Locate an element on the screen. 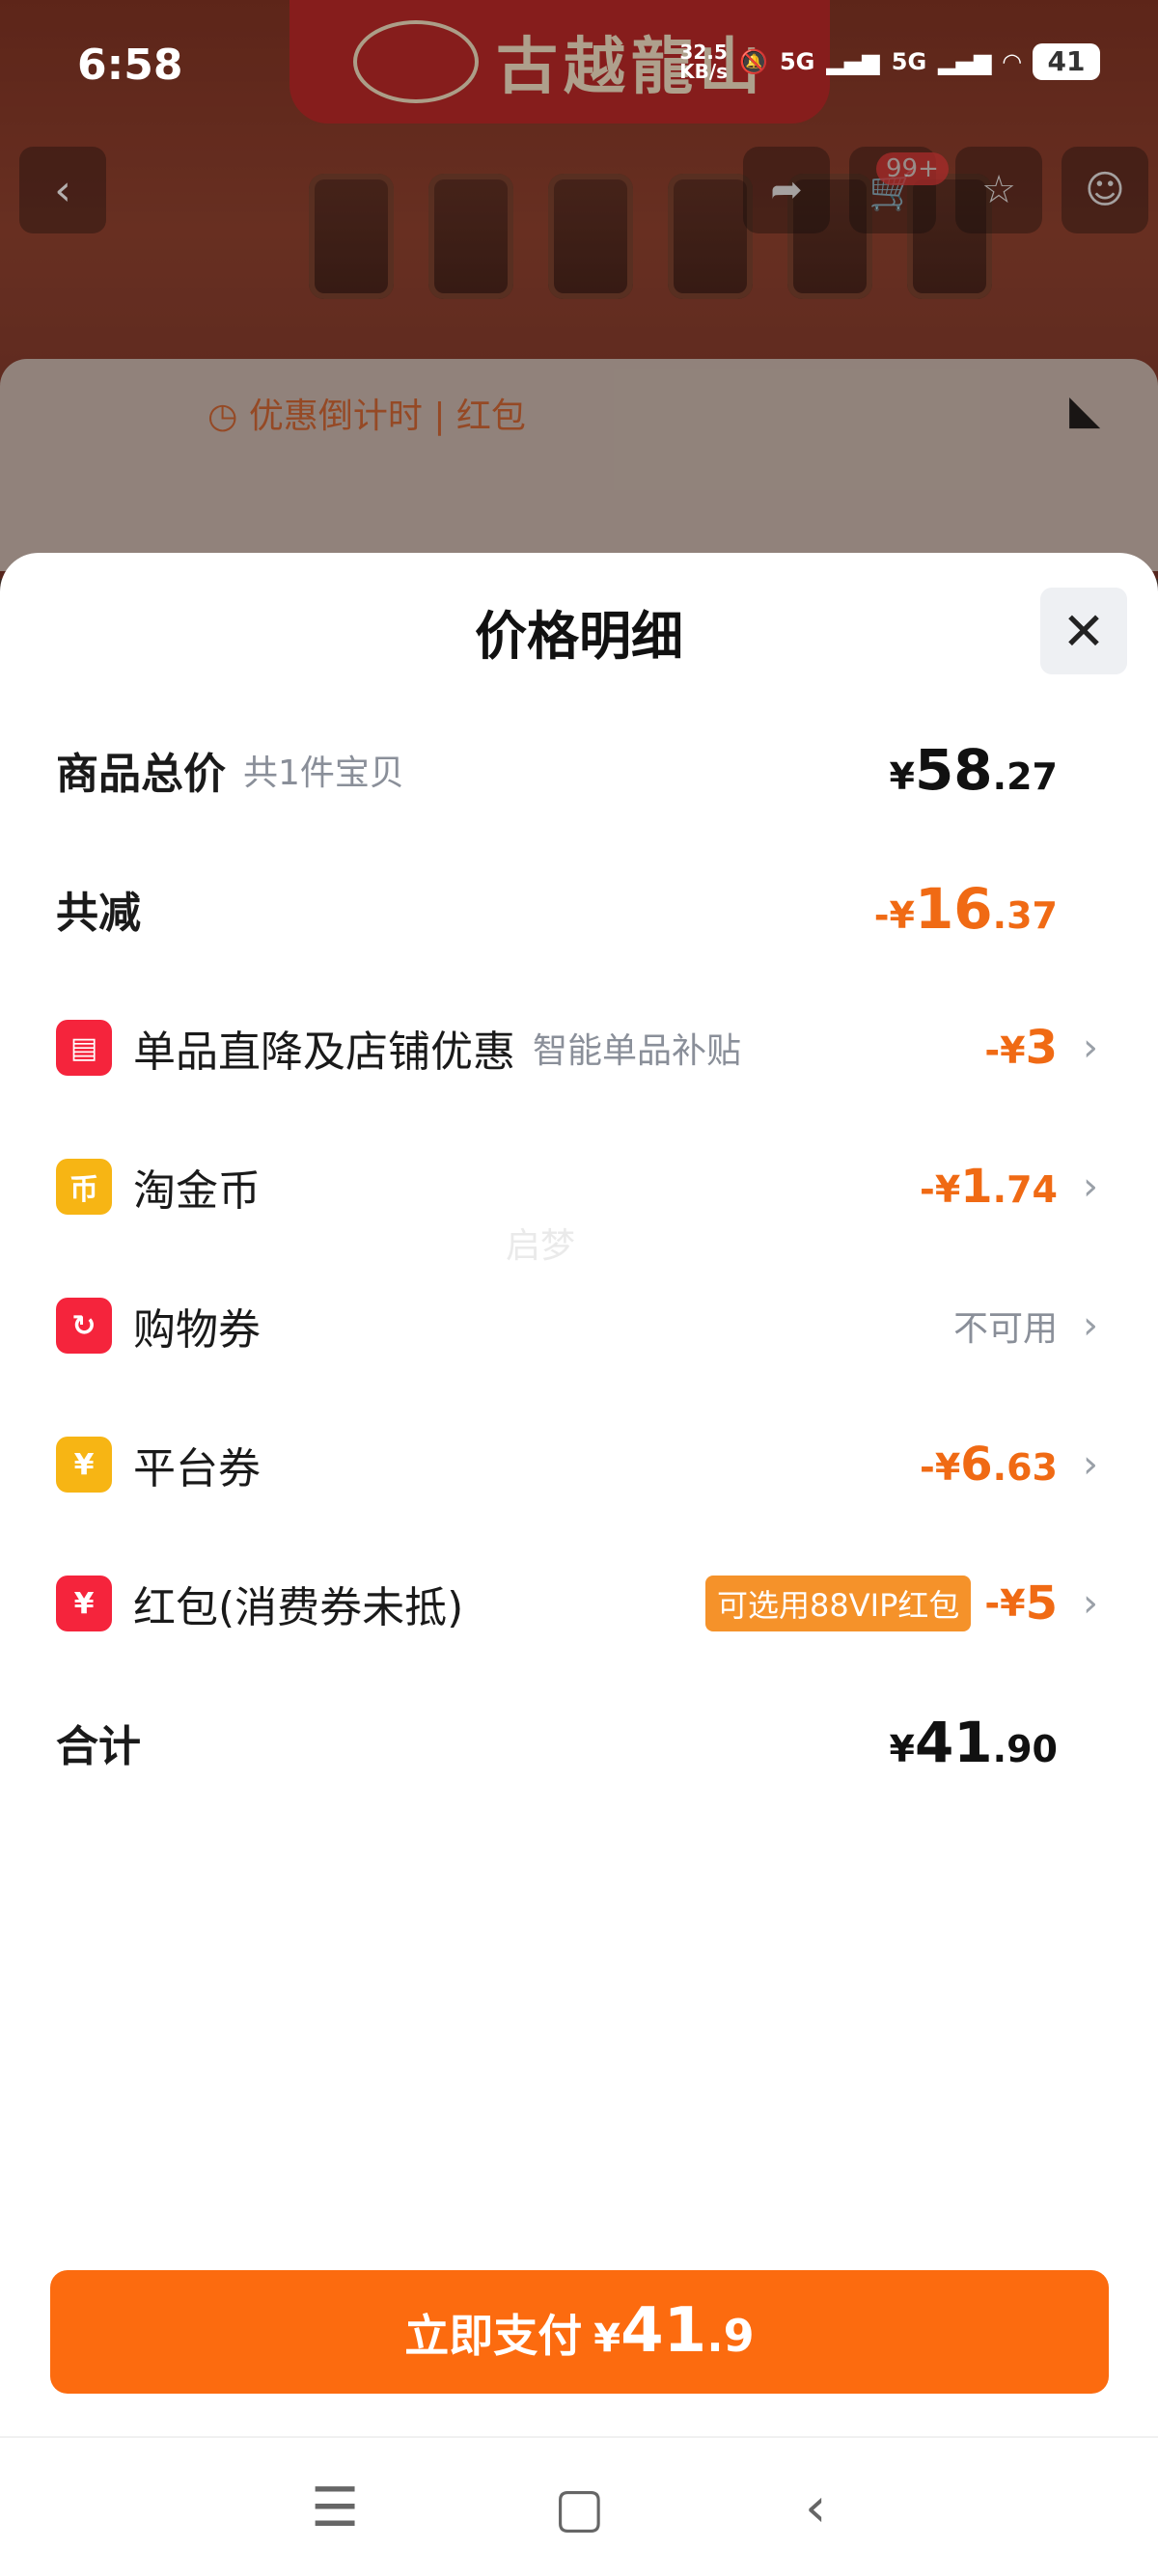  battery-icon: 41 is located at coordinates (1066, 61).